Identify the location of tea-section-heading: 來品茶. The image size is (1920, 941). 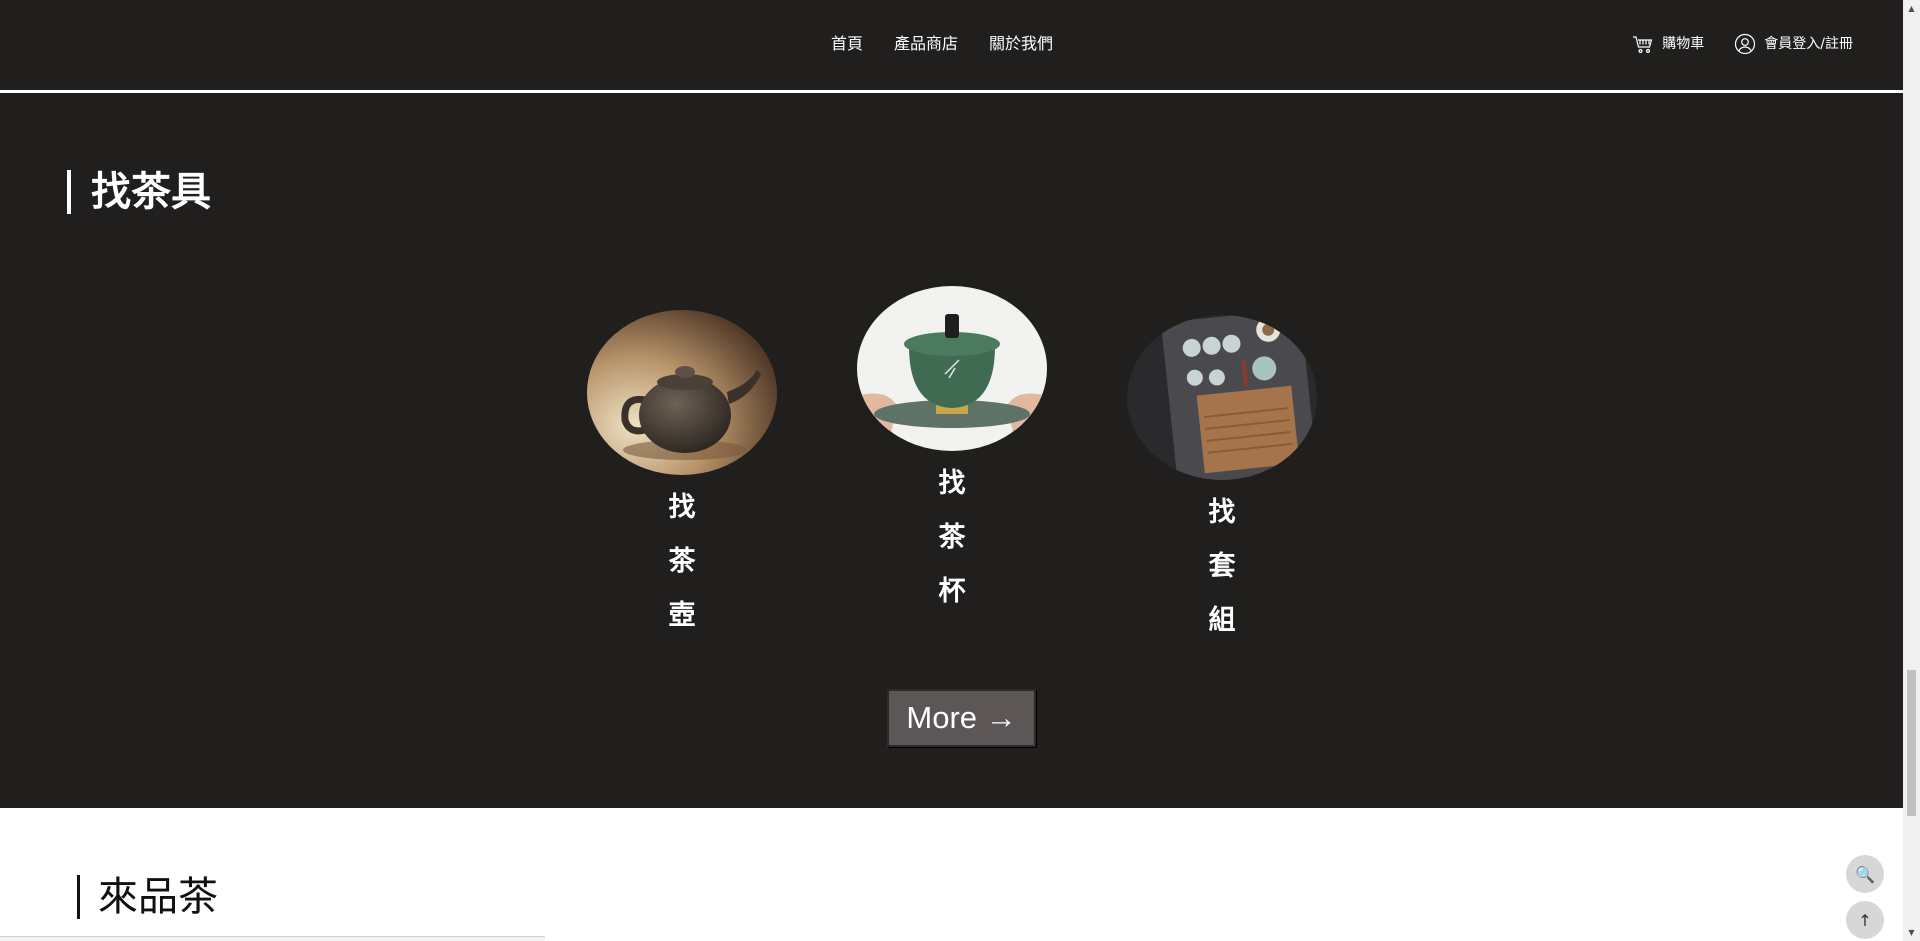
(147, 897).